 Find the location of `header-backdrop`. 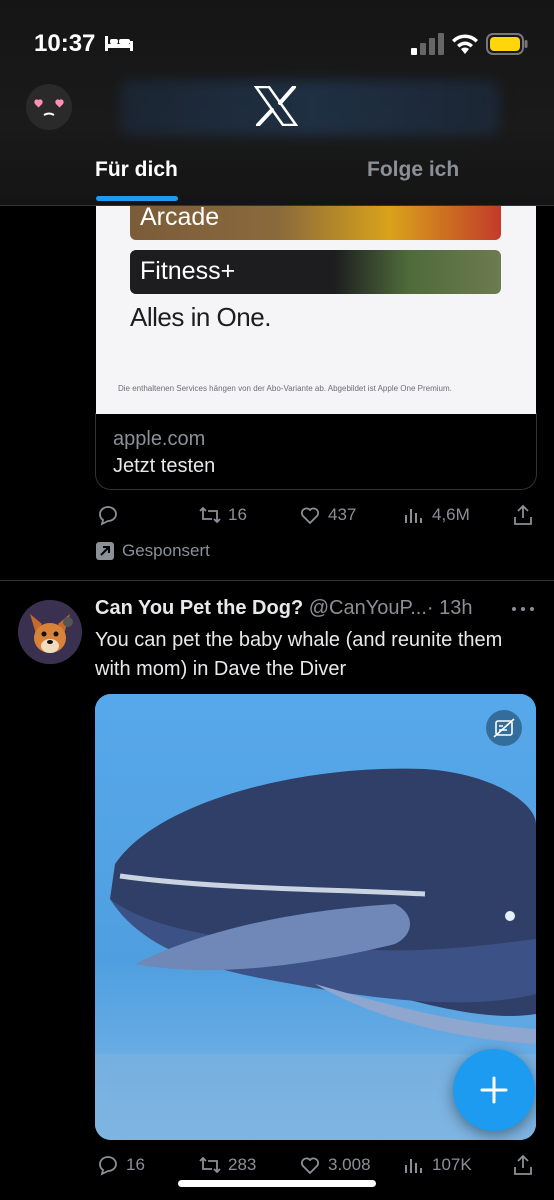

header-backdrop is located at coordinates (310, 108).